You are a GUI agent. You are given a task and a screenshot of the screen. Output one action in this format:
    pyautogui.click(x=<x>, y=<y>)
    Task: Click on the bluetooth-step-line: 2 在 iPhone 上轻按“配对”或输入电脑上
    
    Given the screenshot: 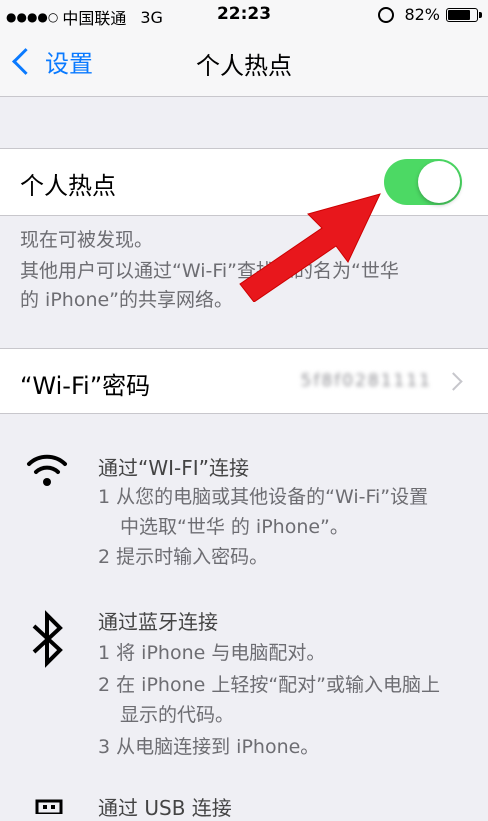 What is the action you would take?
    pyautogui.click(x=269, y=685)
    